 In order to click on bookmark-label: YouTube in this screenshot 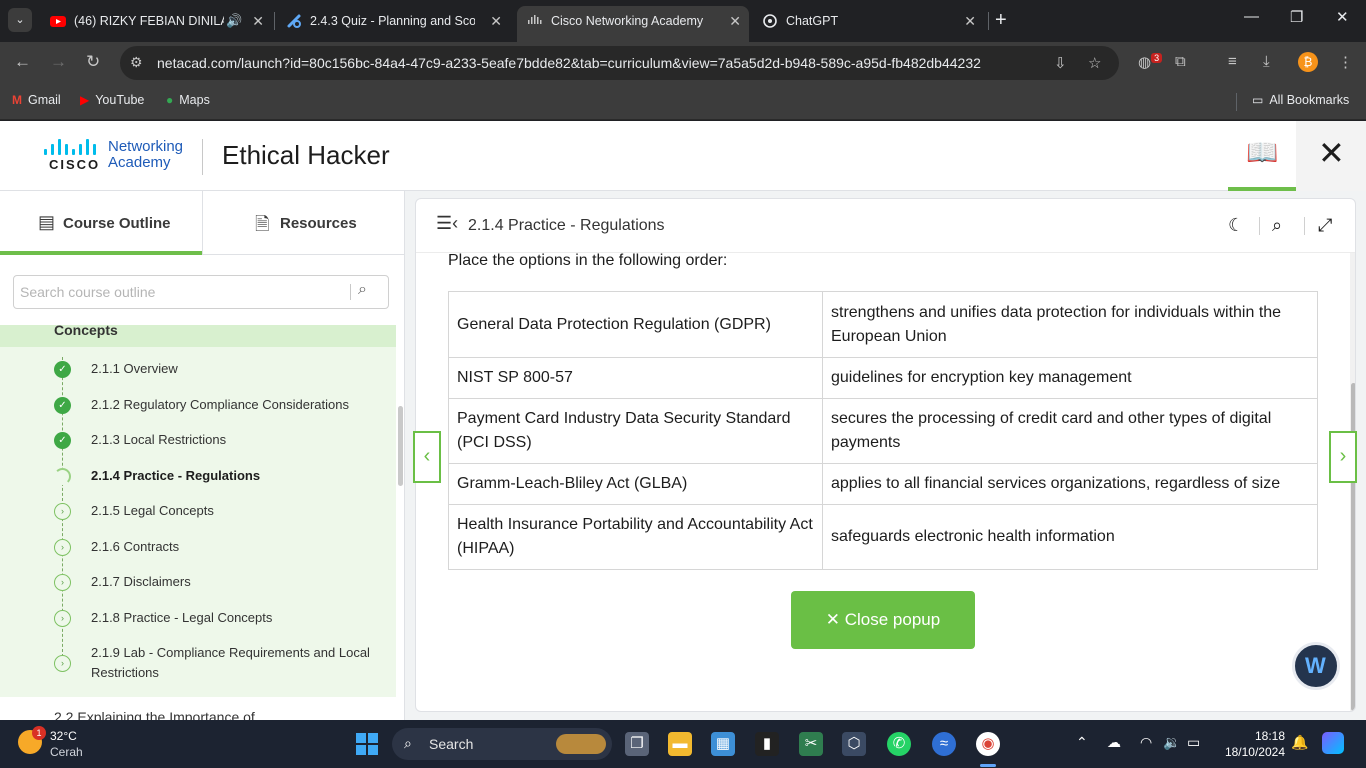, I will do `click(120, 100)`.